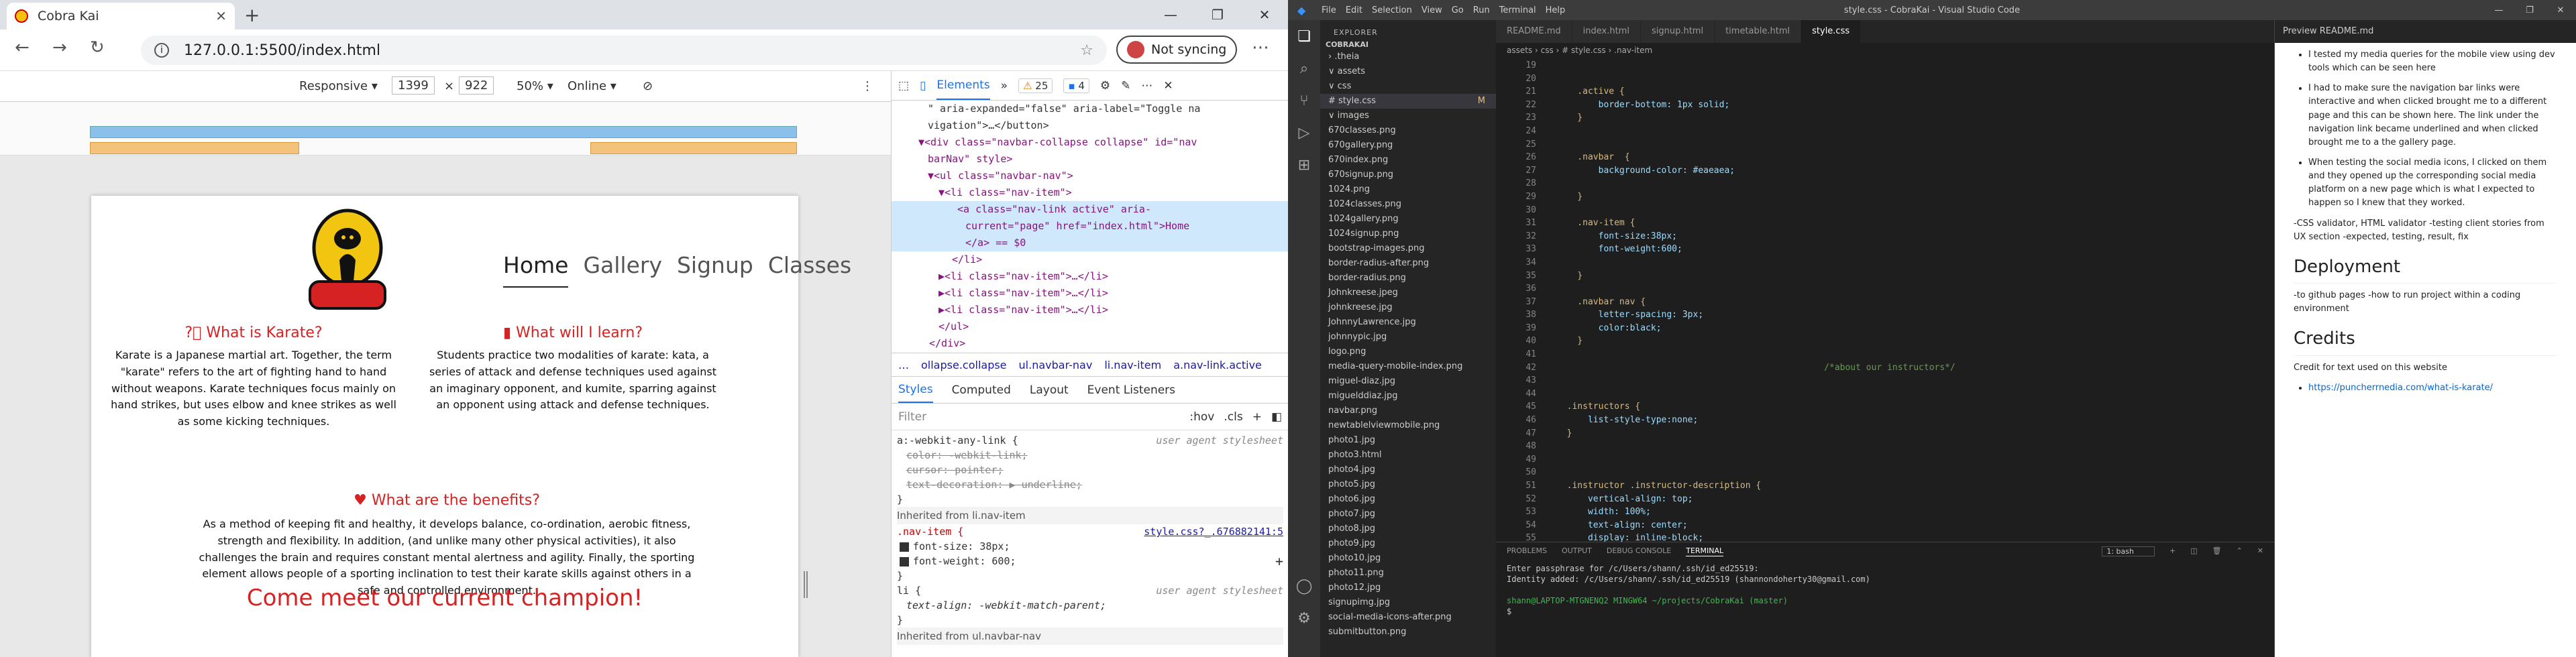  What do you see at coordinates (1304, 586) in the screenshot?
I see `account-icon: ◯` at bounding box center [1304, 586].